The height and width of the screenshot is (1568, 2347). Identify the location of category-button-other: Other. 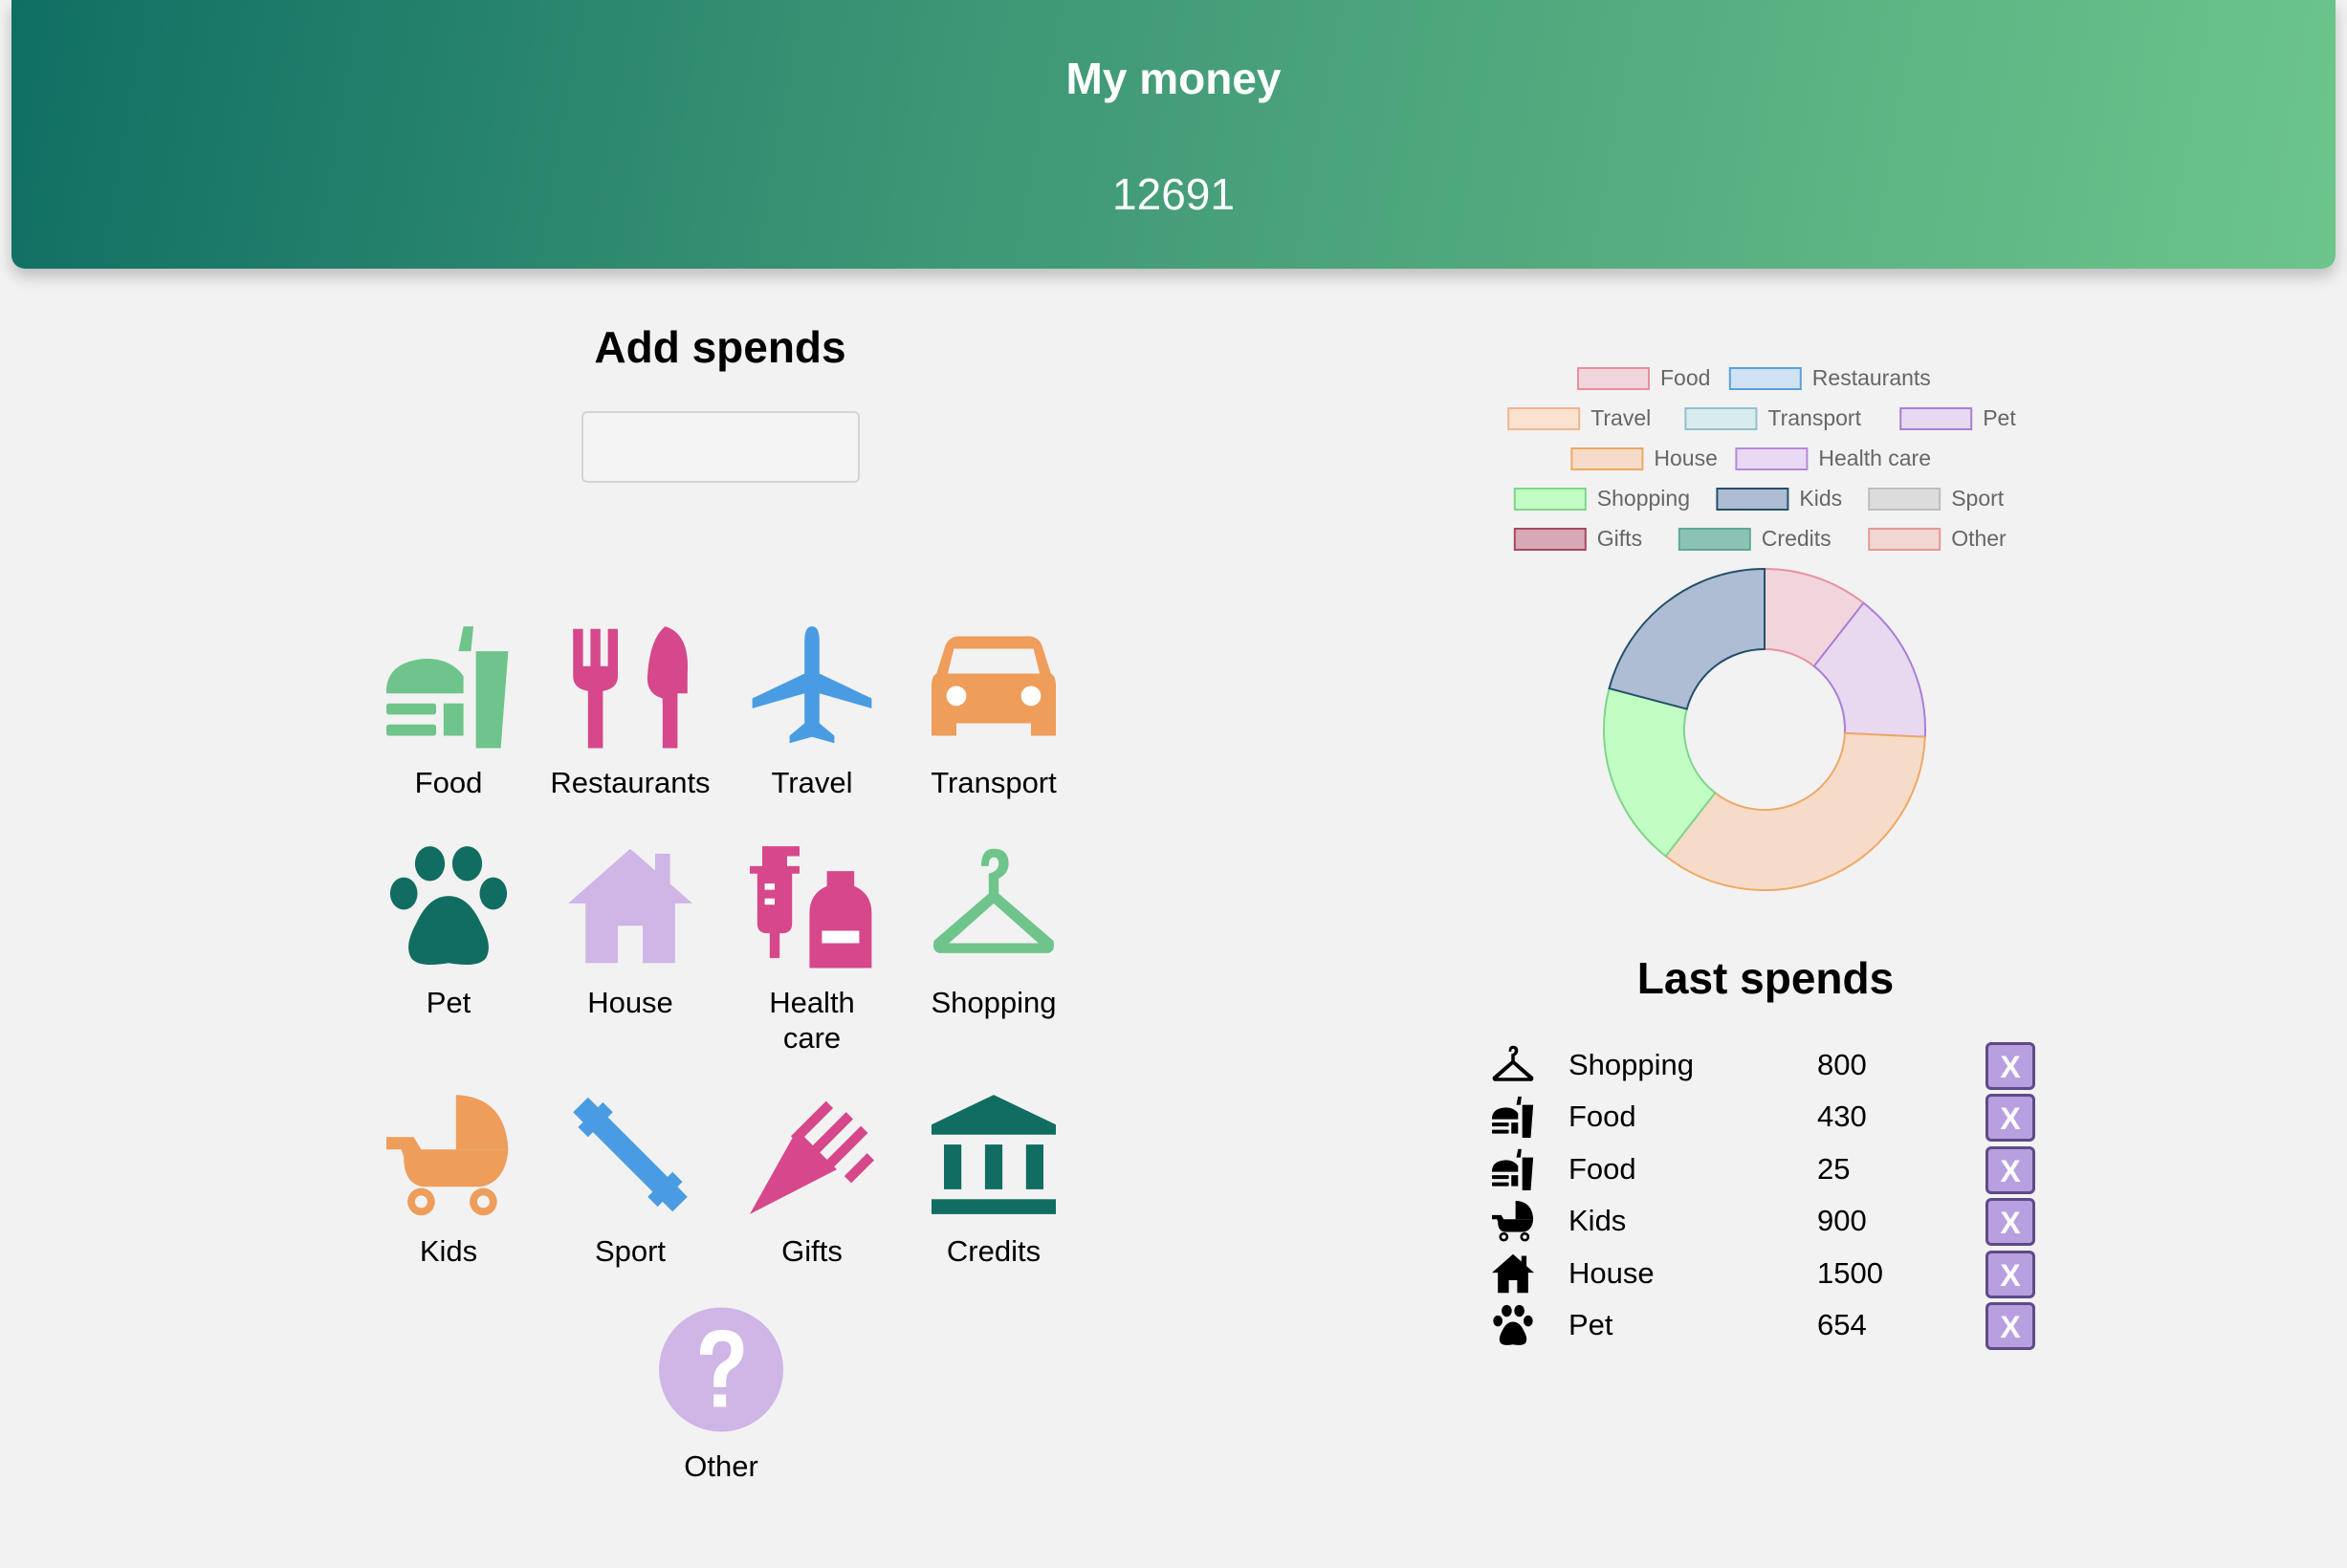
(721, 1415).